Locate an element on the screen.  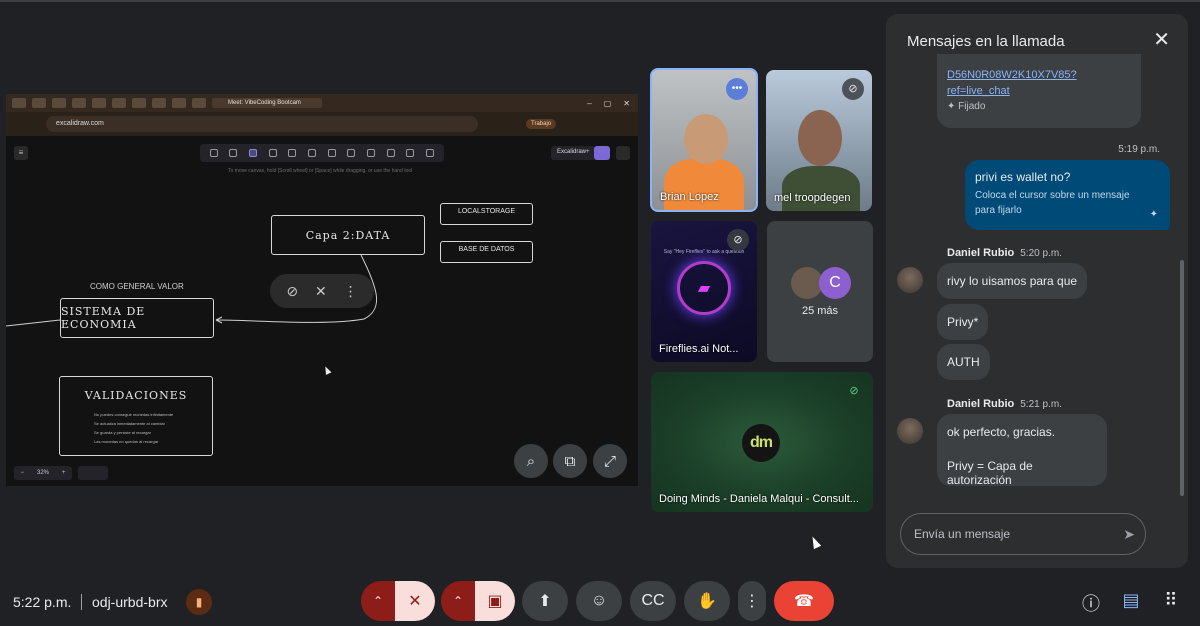
undo-redo-control is located at coordinates (93, 473).